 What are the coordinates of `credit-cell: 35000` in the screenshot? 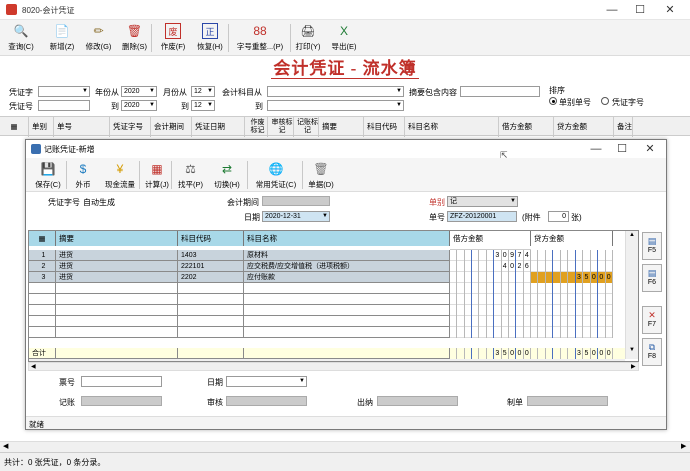 It's located at (572, 277).